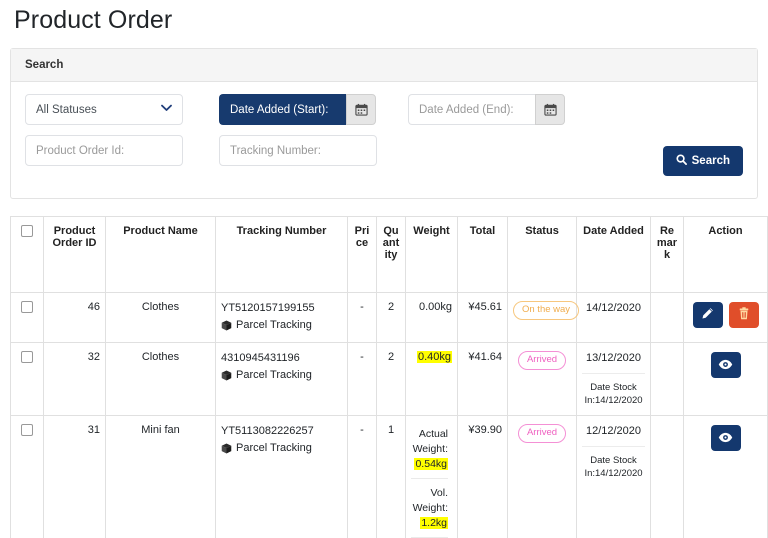  I want to click on cell-product-order-id: 46, so click(74, 317).